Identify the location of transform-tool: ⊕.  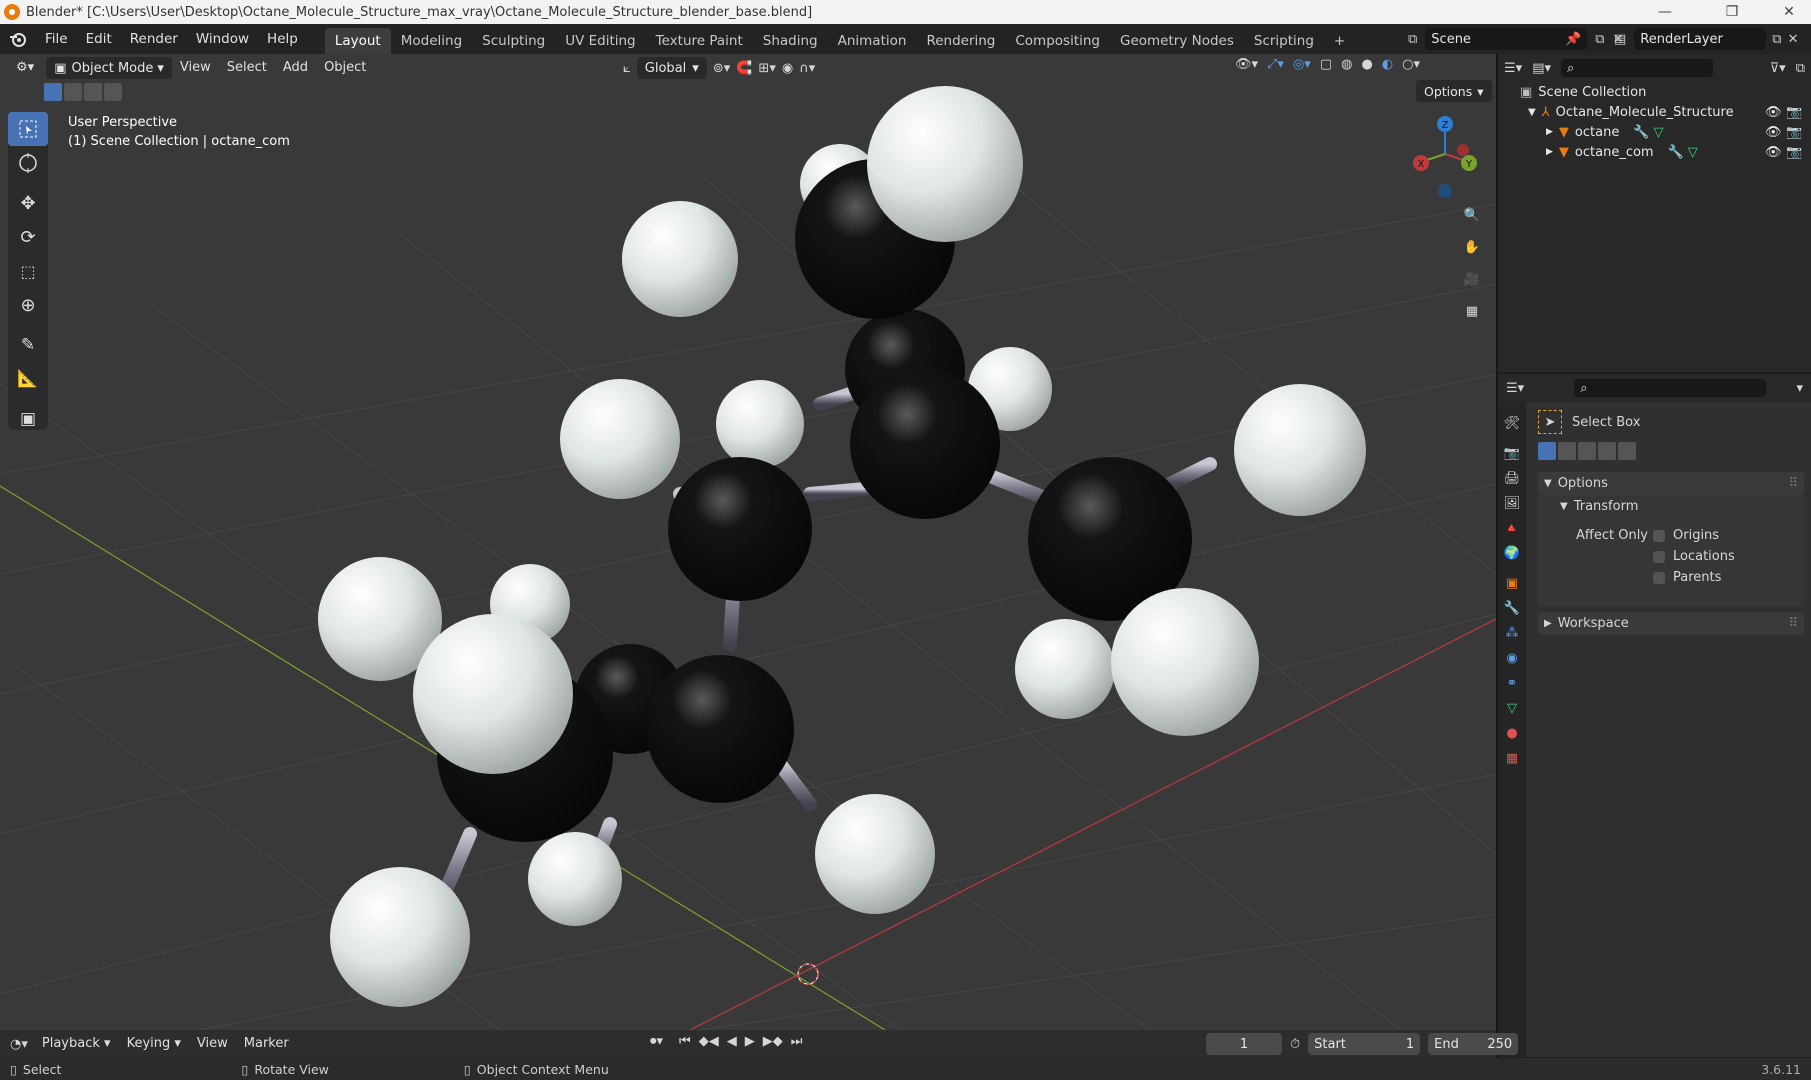
(28, 305).